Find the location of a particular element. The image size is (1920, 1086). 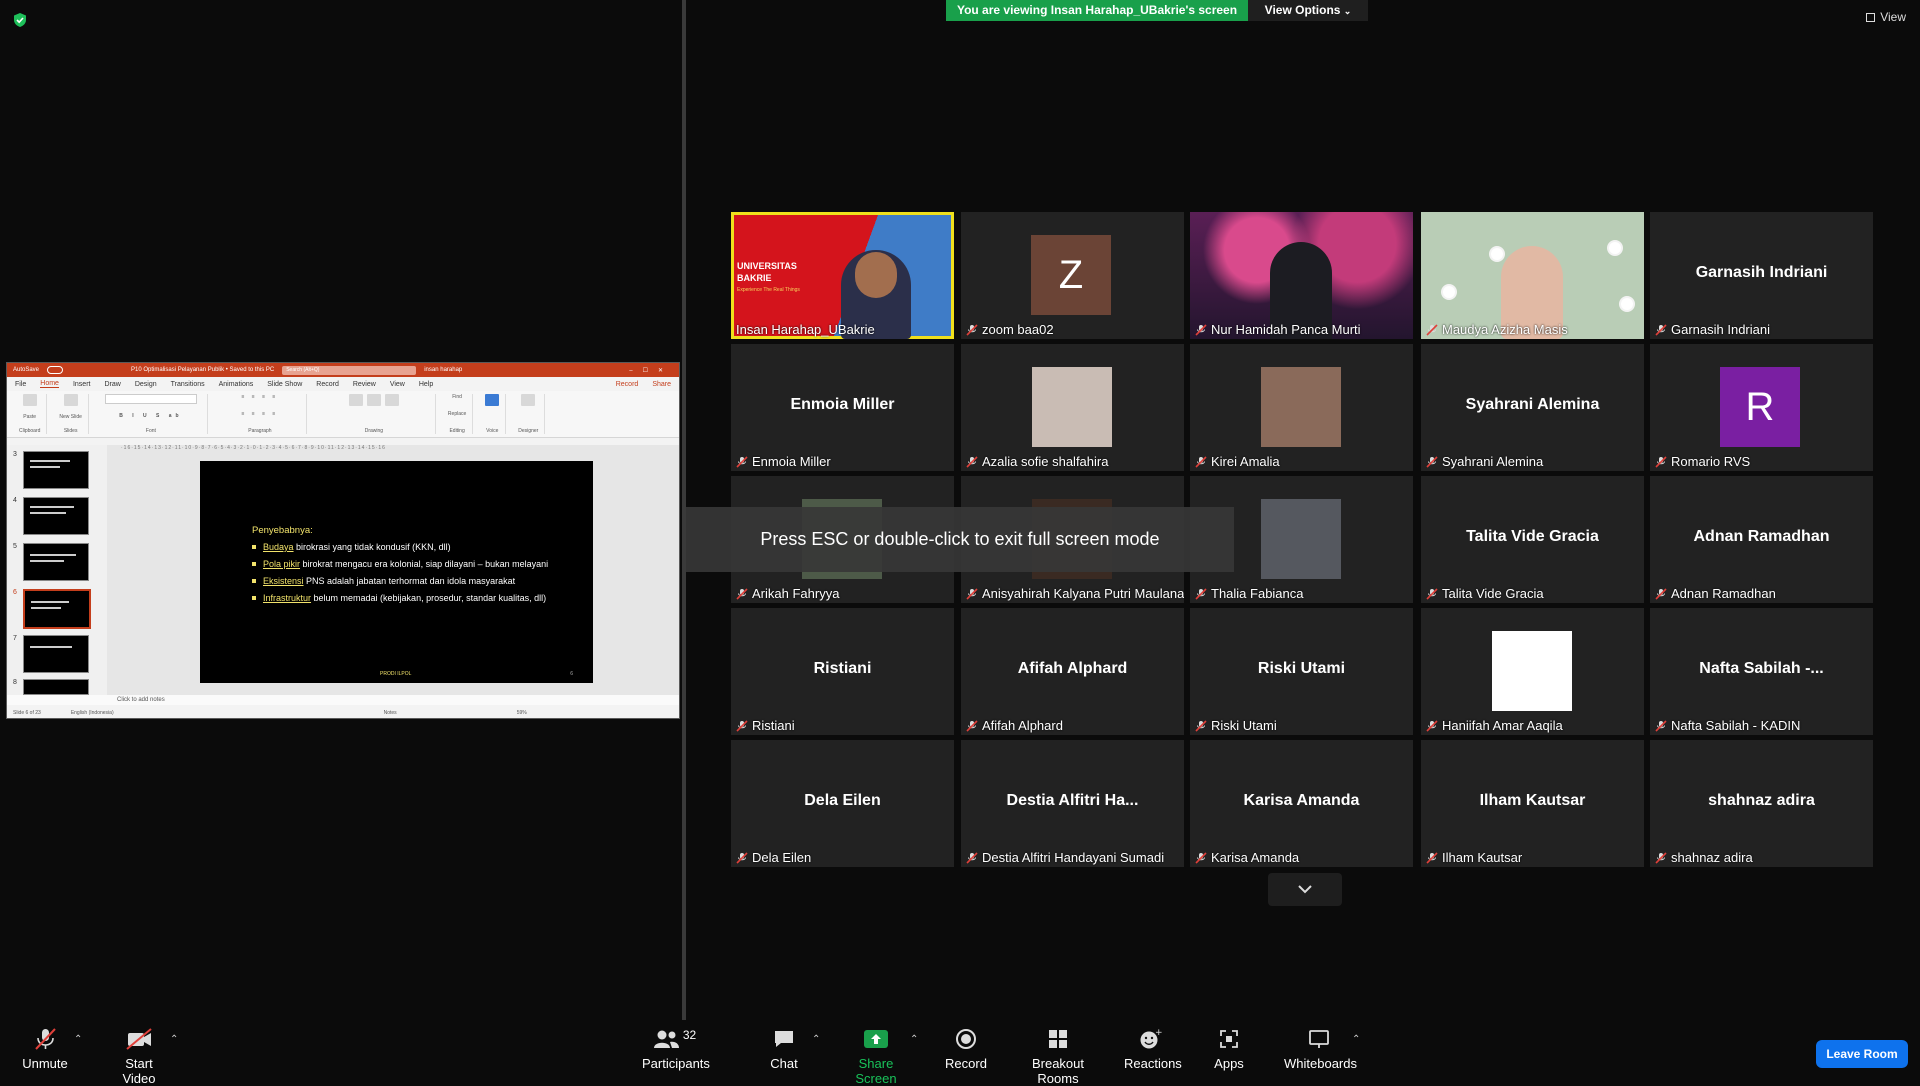

status-notes-button: Notes is located at coordinates (390, 713).